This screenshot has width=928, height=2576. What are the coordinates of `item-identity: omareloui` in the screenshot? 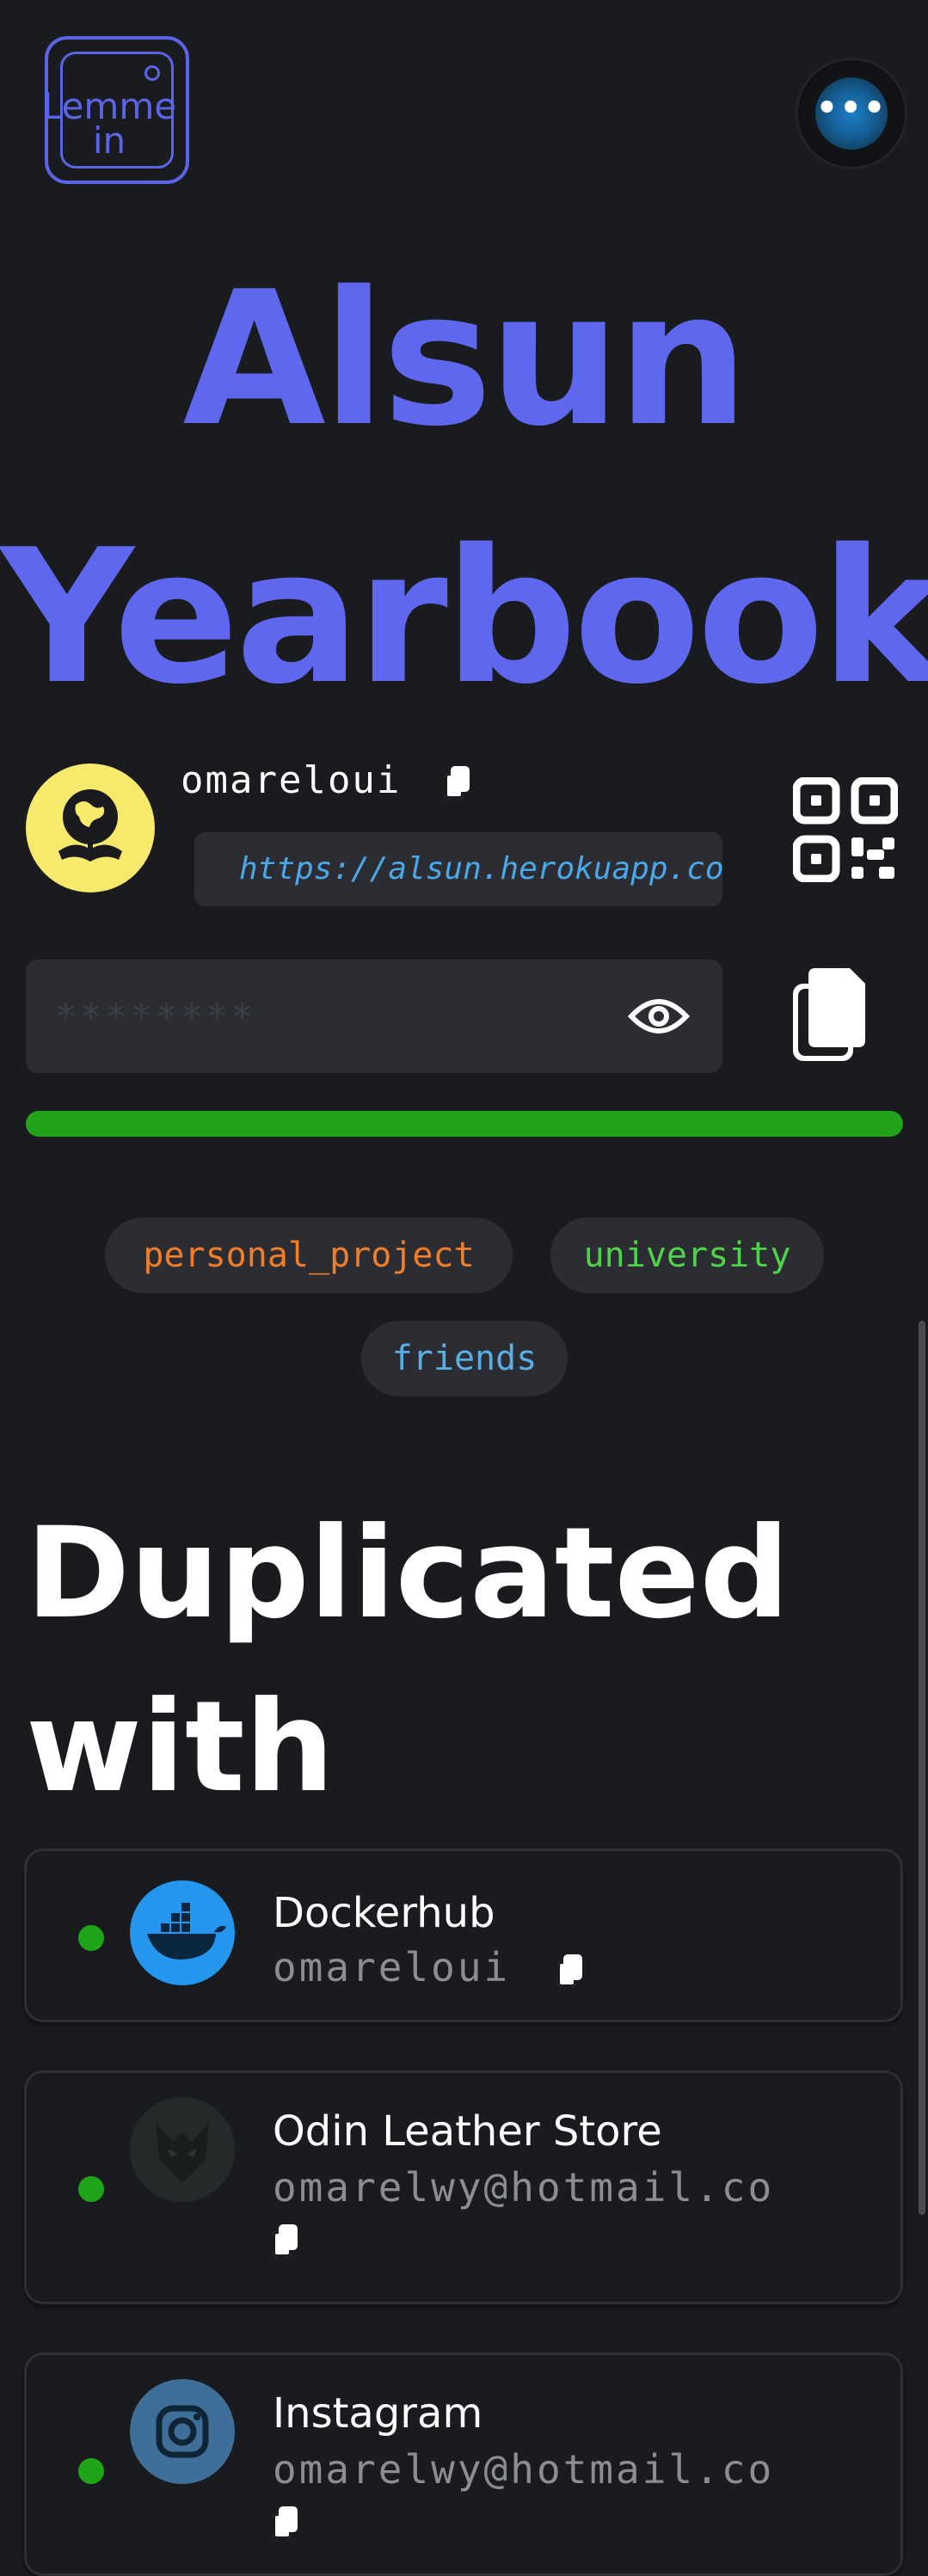 It's located at (428, 1967).